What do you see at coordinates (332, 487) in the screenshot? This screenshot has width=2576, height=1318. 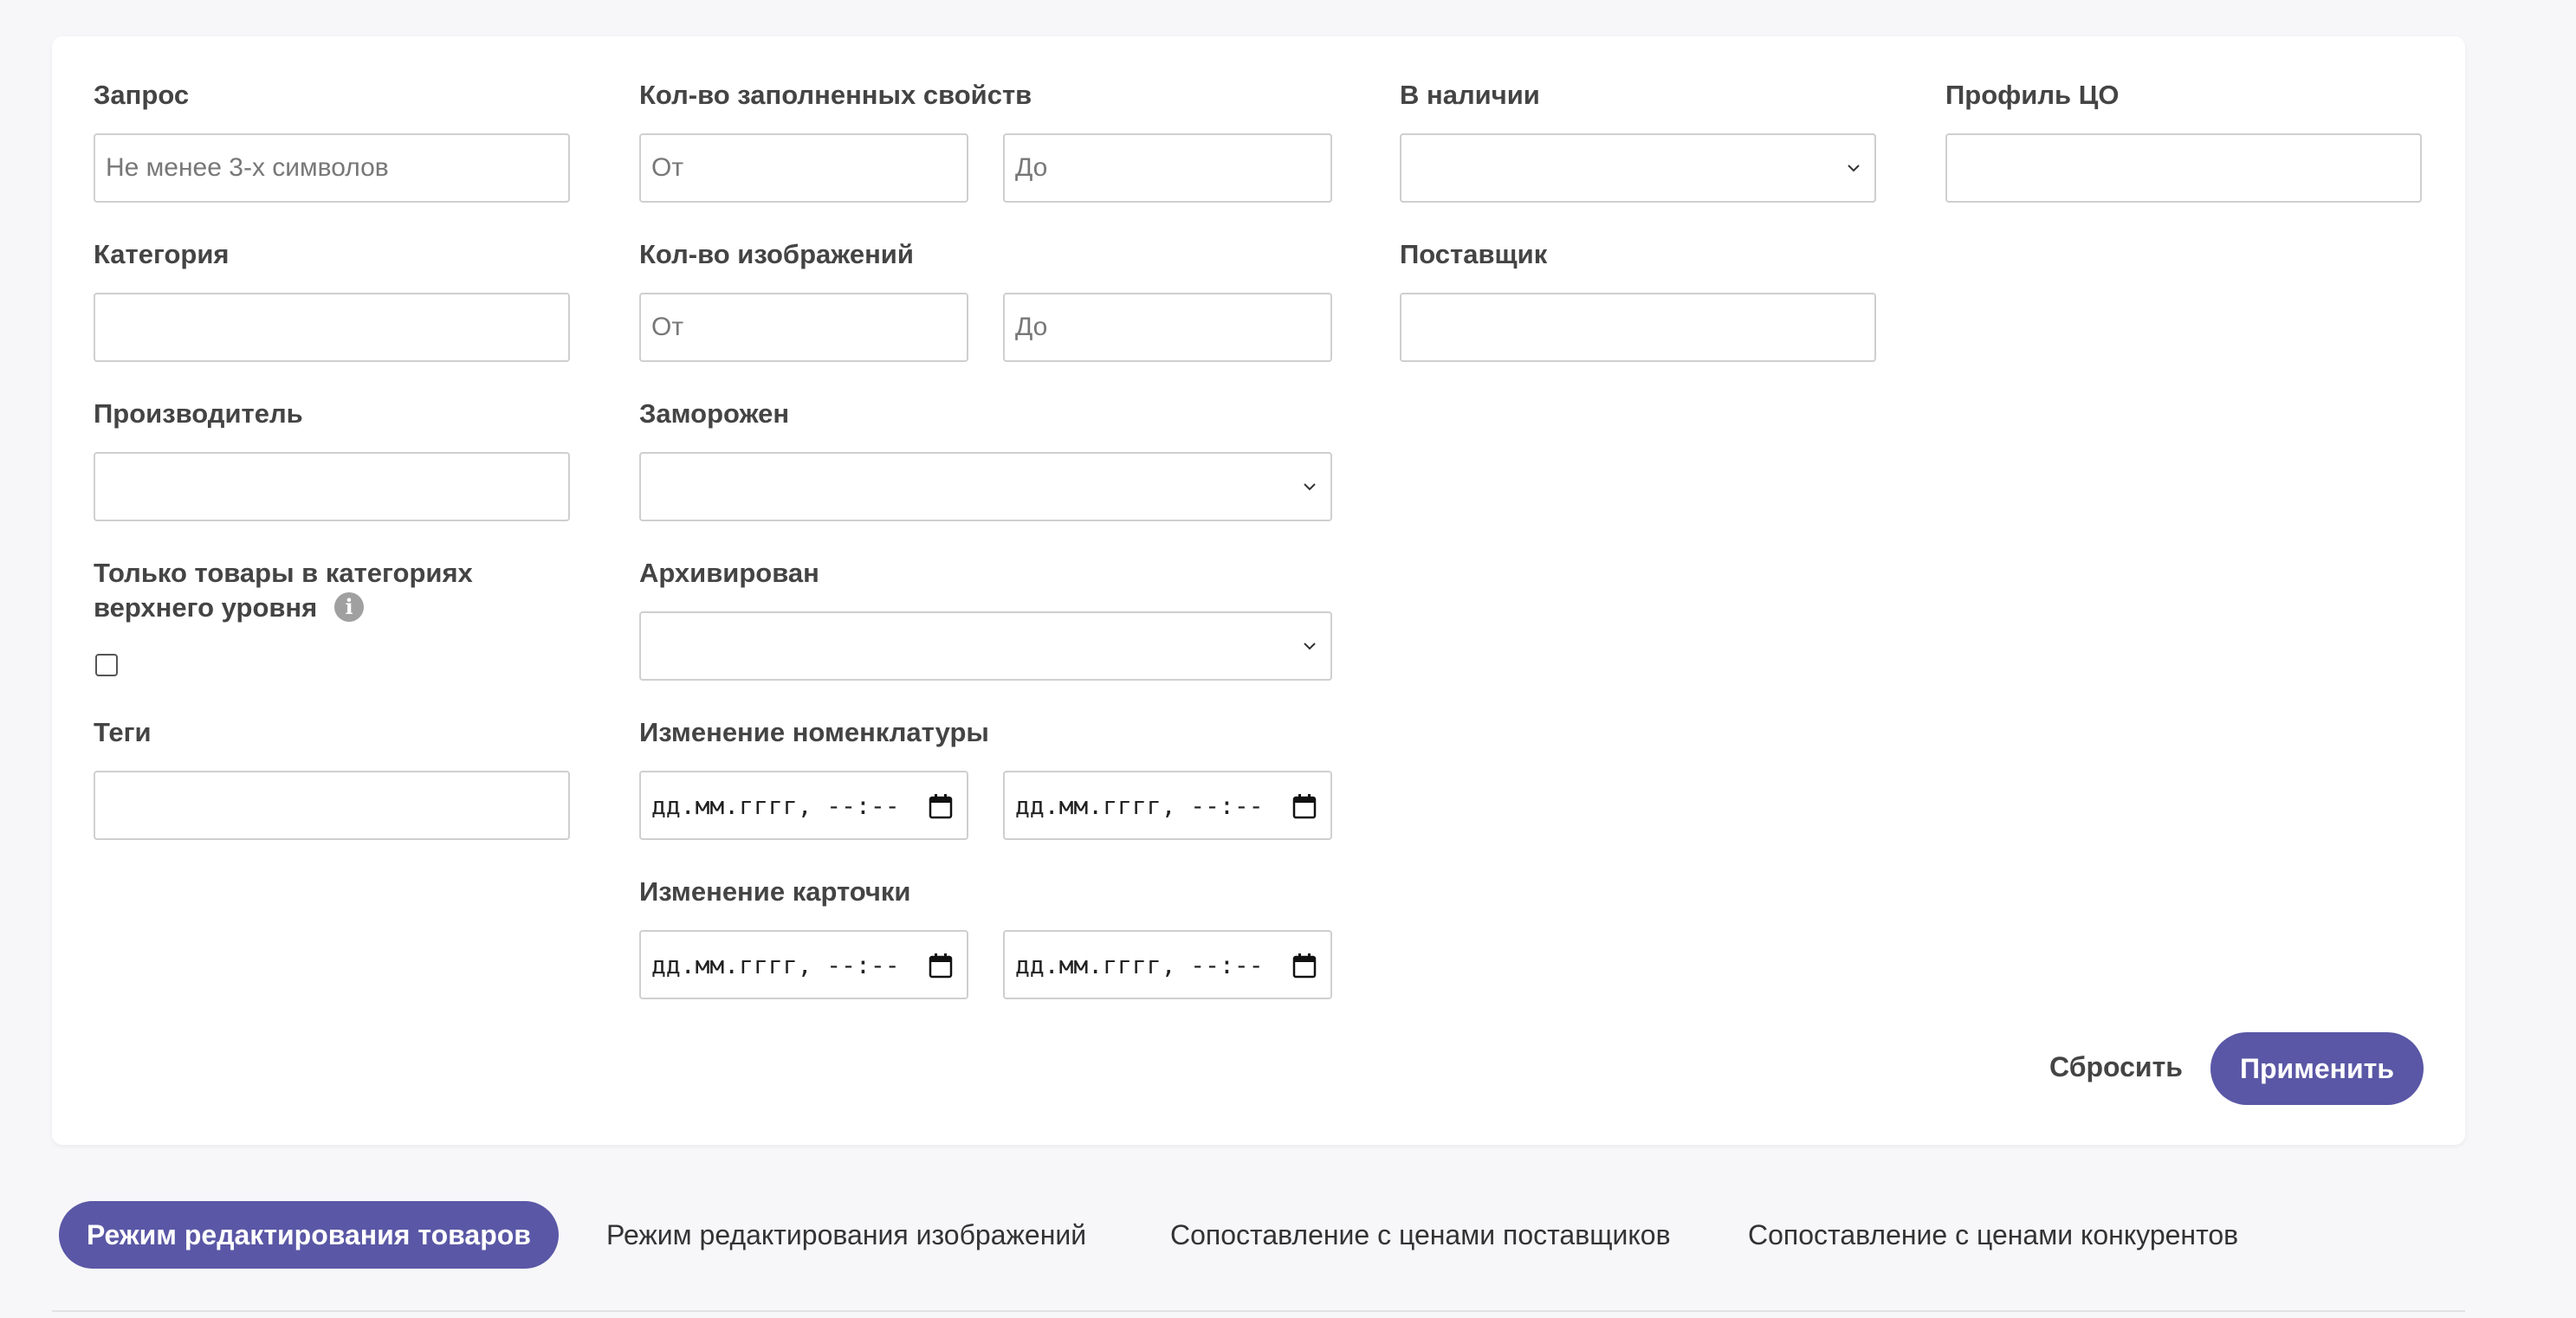 I see `manufacturer-input` at bounding box center [332, 487].